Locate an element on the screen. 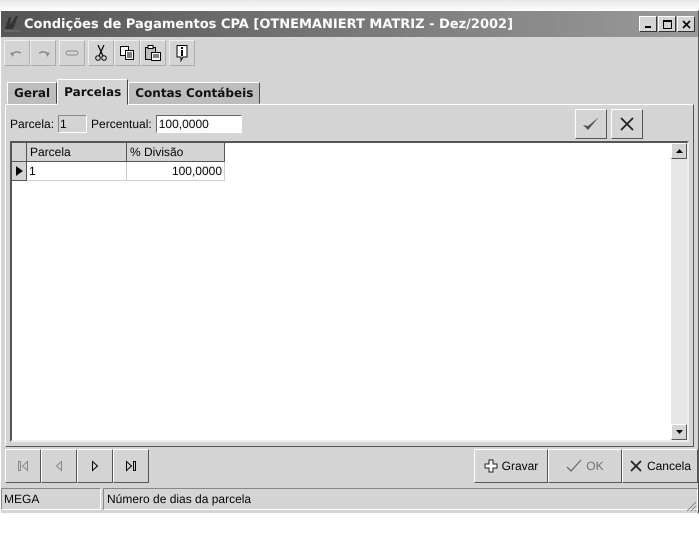  copy-icon is located at coordinates (127, 53).